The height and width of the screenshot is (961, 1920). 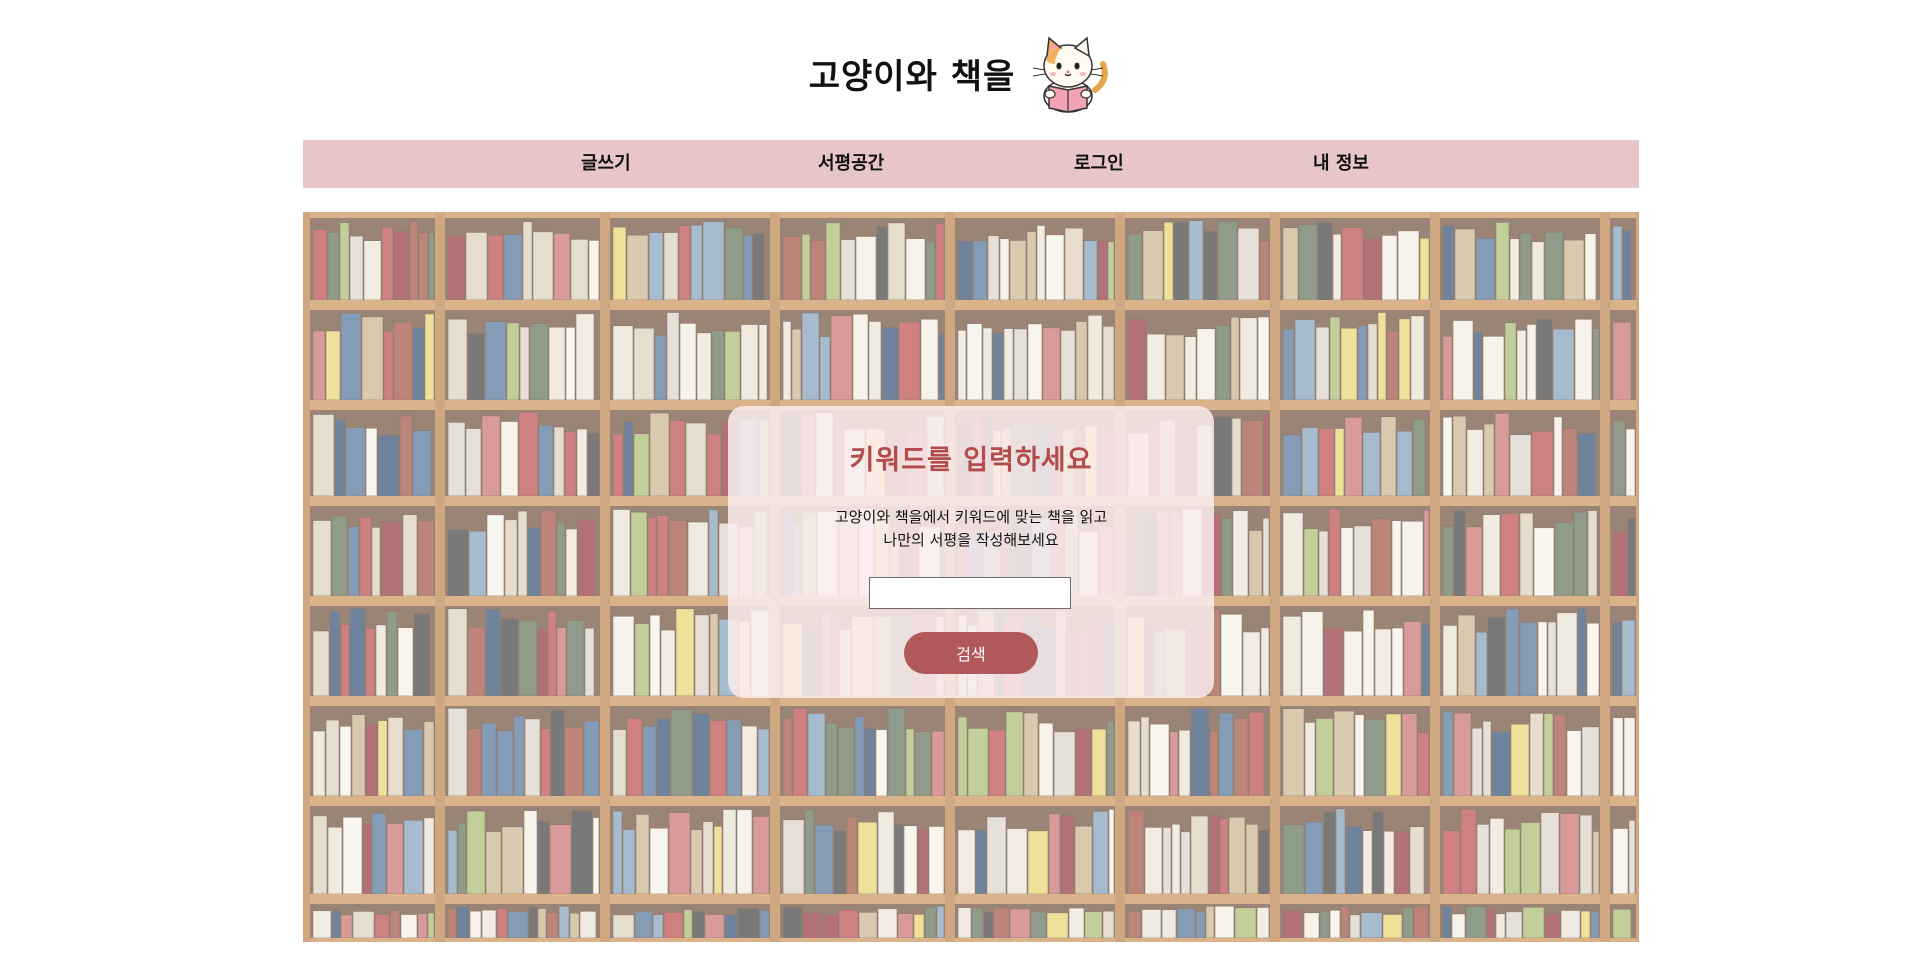 I want to click on site-header: 고양이와 책을, so click(x=960, y=73).